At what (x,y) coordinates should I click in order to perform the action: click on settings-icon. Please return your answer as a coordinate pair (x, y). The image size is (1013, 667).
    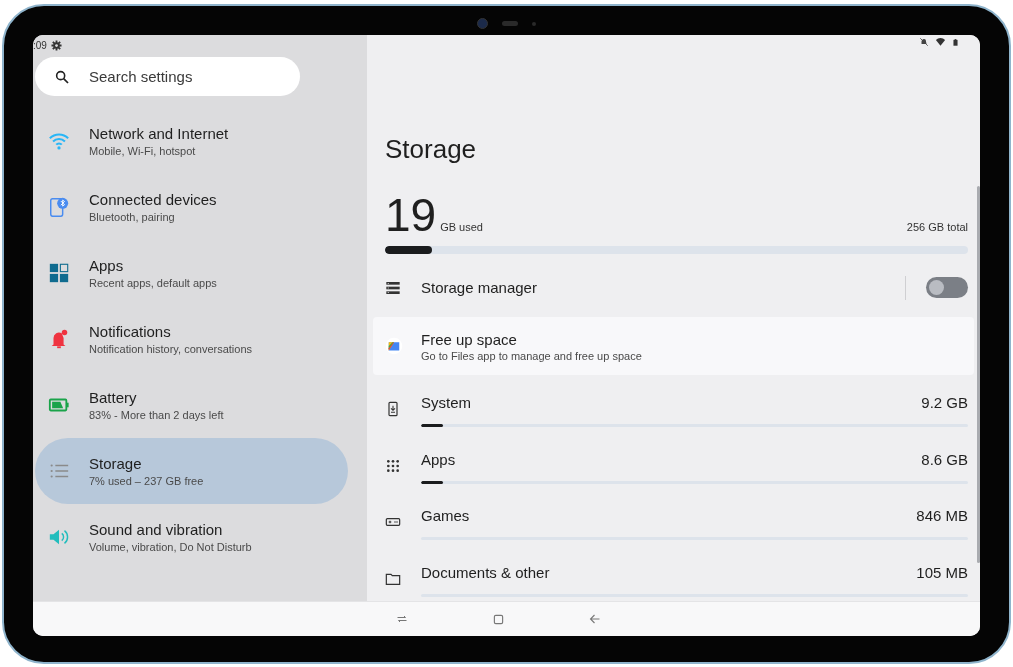
    Looking at the image, I should click on (56, 45).